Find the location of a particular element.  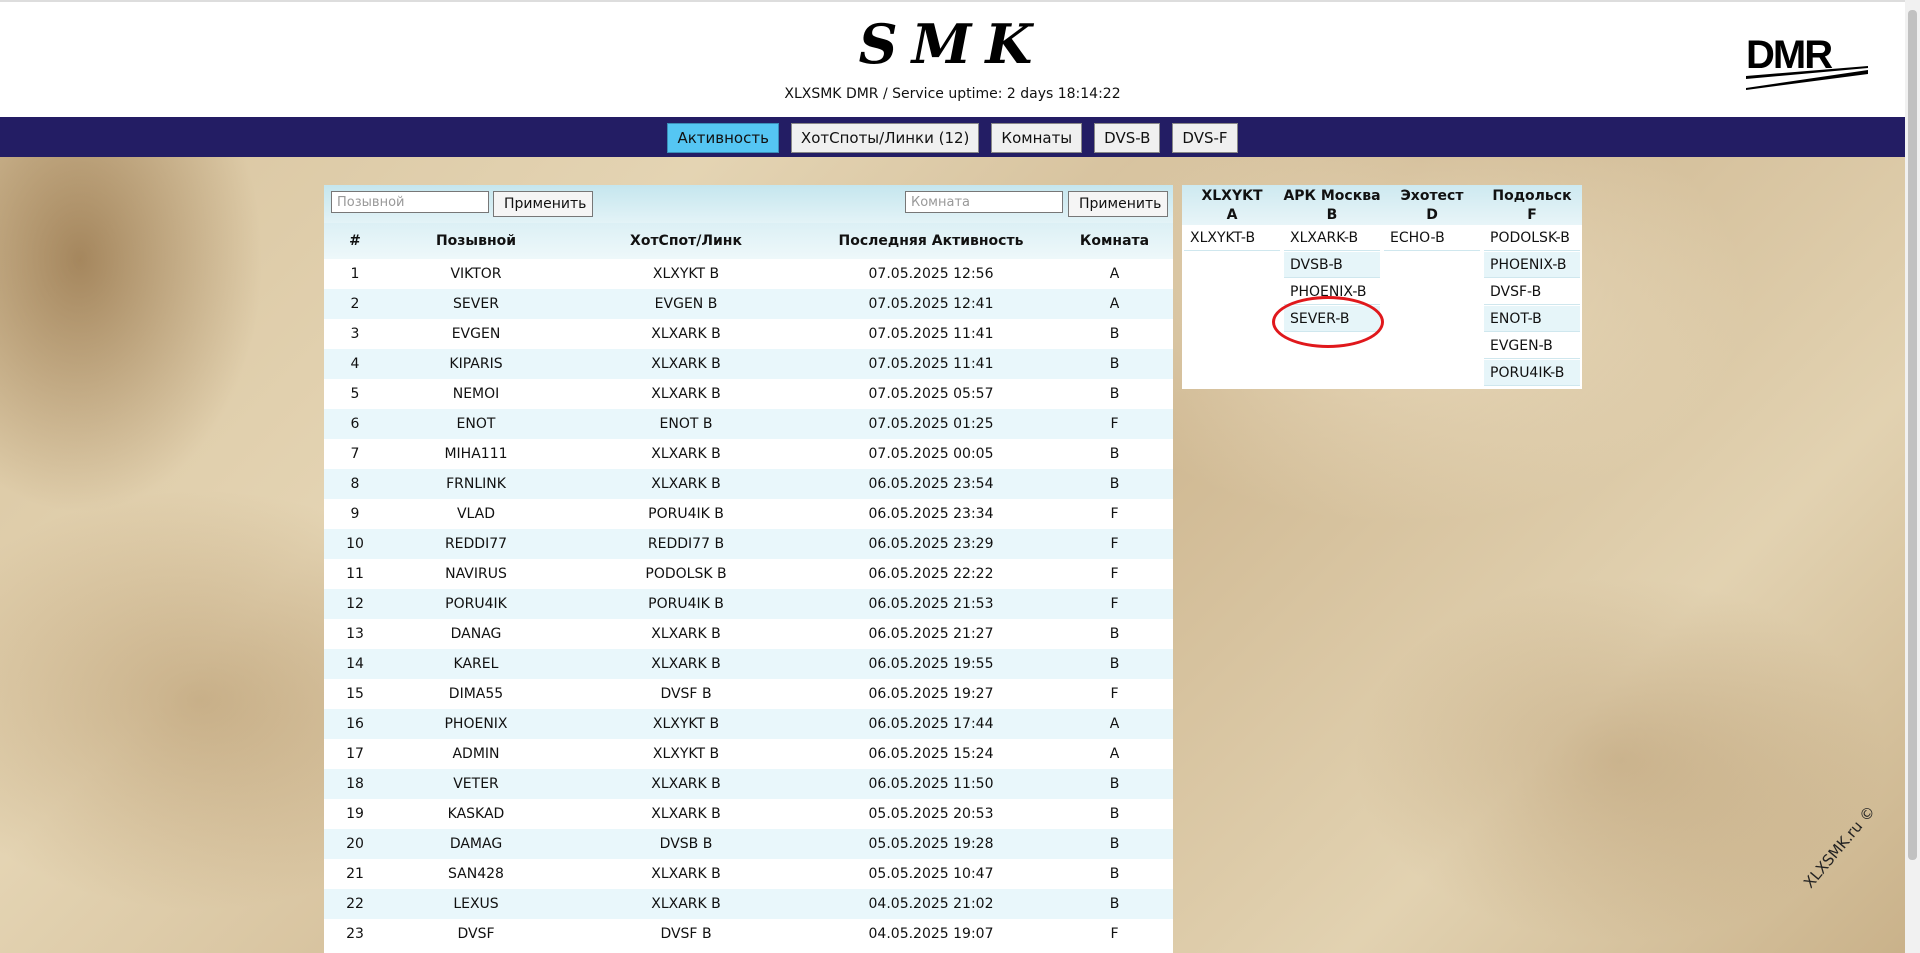

table-row: 1 VIKTOR XLXYKT B 07.05.2025 12:56 A is located at coordinates (748, 274).